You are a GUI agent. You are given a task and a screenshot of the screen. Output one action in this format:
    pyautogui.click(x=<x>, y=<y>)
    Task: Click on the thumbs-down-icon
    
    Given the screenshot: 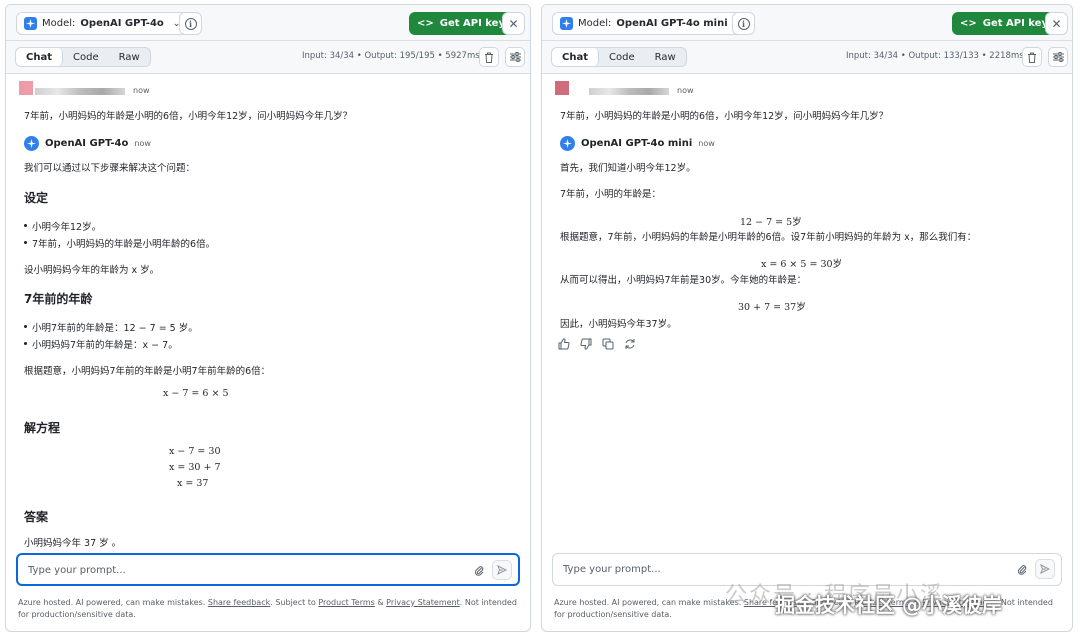 What is the action you would take?
    pyautogui.click(x=586, y=344)
    